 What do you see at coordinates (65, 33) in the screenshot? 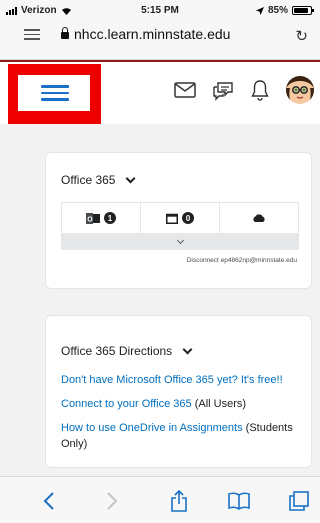
I see `lock-icon` at bounding box center [65, 33].